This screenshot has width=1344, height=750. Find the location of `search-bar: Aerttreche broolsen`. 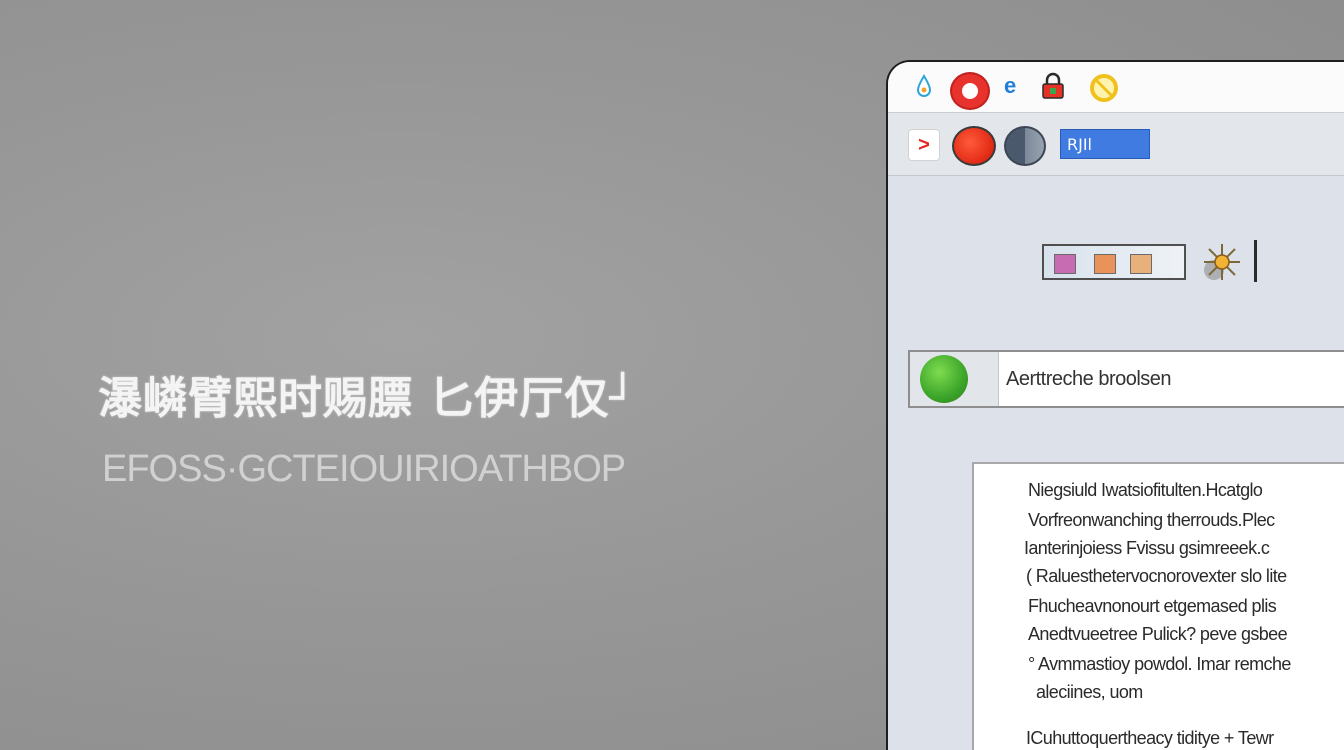

search-bar: Aerttreche broolsen is located at coordinates (1126, 379).